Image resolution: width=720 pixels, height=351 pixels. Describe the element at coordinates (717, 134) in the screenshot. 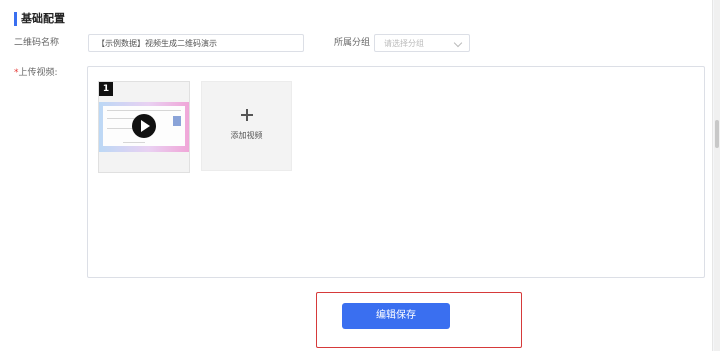

I see `scrollbar-thumb` at that location.